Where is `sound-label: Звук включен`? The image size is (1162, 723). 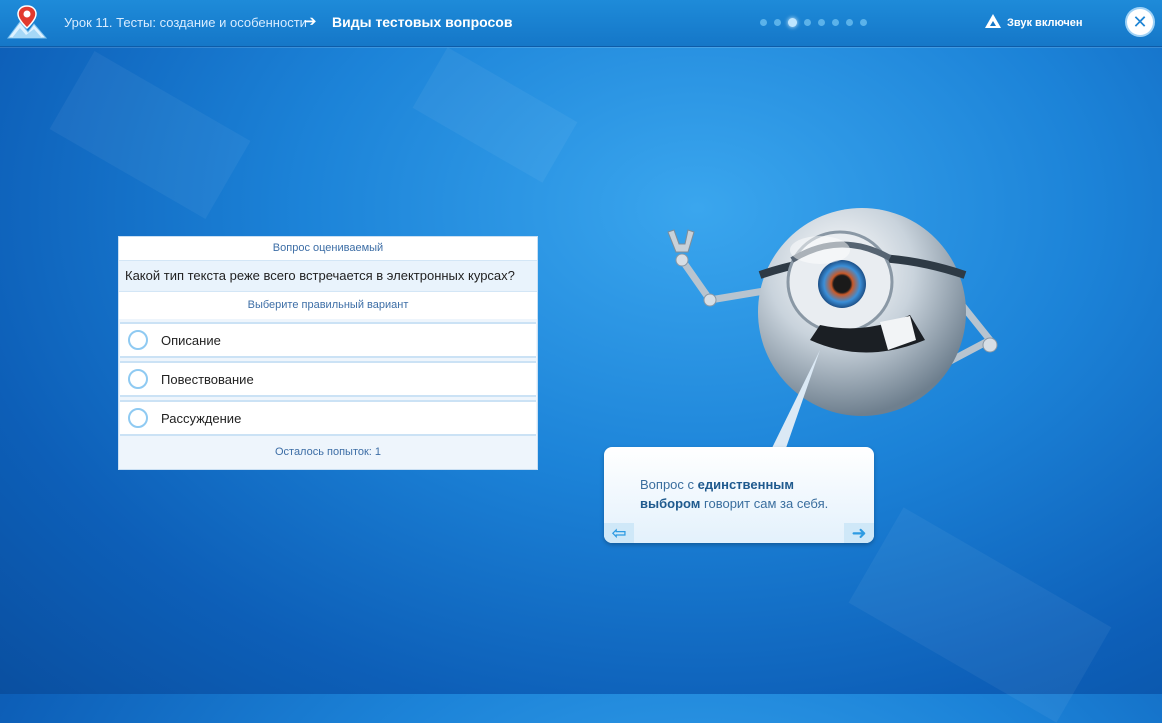 sound-label: Звук включен is located at coordinates (1045, 22).